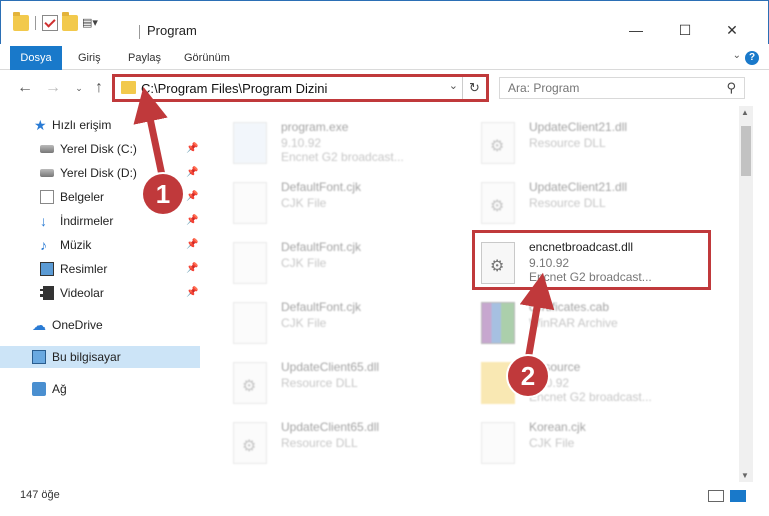  Describe the element at coordinates (315, 127) in the screenshot. I see `file-name: program.exe` at that location.